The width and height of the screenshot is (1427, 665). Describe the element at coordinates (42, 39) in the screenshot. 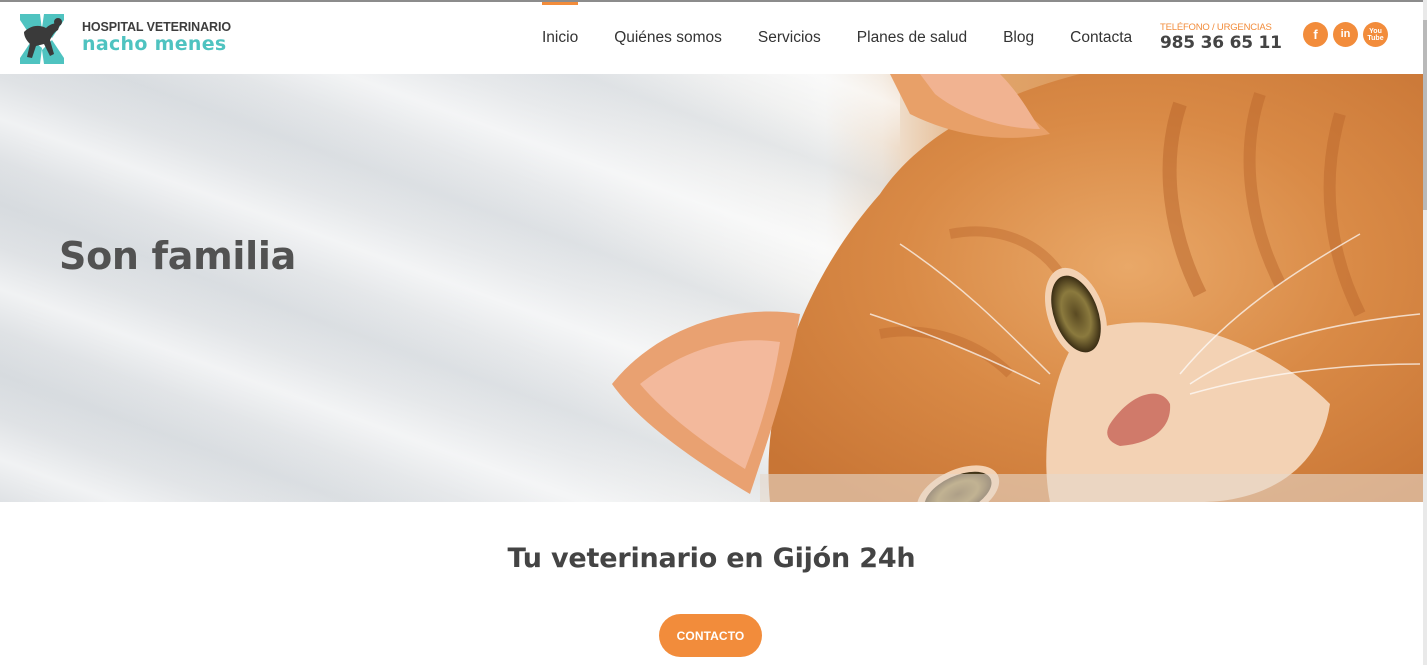

I see `vet-logo-icon` at that location.